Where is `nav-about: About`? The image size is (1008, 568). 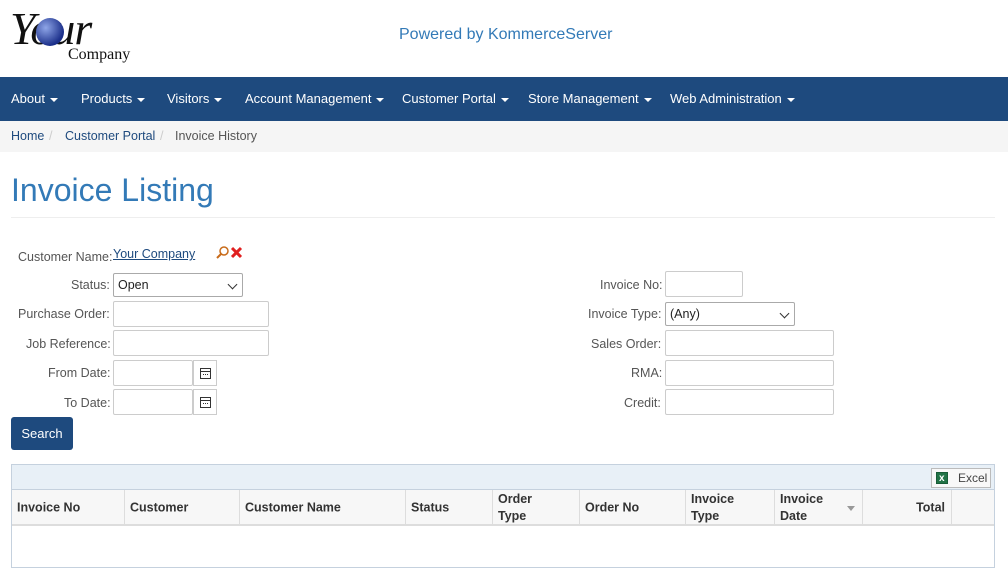 nav-about: About is located at coordinates (34, 99).